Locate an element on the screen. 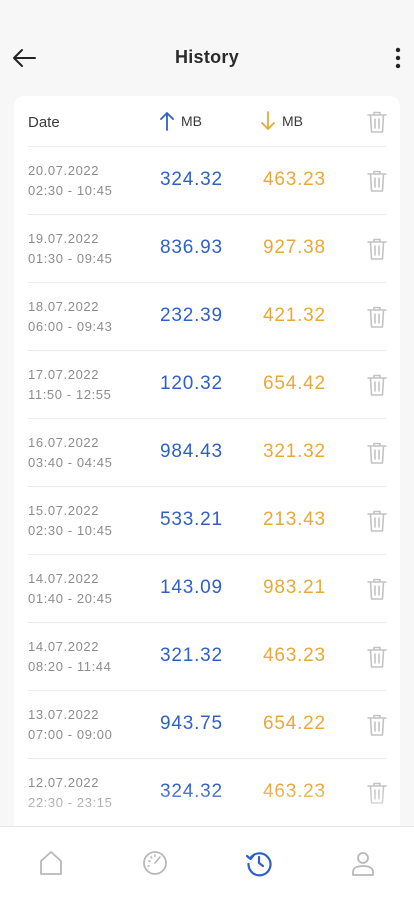 The image size is (414, 897). tab-home is located at coordinates (51, 863).